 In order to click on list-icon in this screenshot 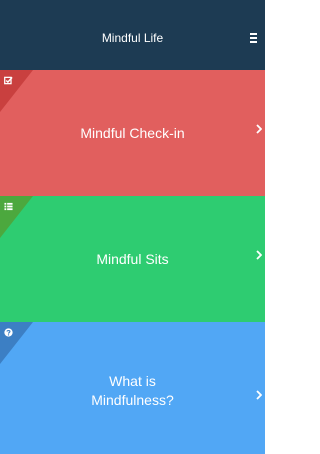, I will do `click(8, 206)`.